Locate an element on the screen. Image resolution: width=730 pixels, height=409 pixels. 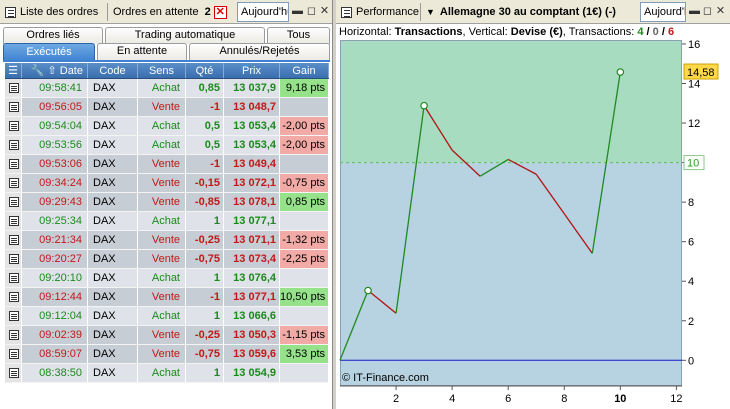
header-qte: Qté is located at coordinates (205, 70).